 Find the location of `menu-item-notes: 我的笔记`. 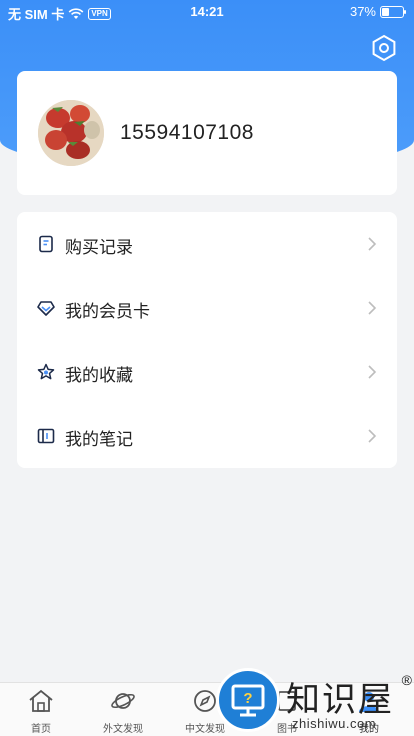

menu-item-notes: 我的笔记 is located at coordinates (207, 436).